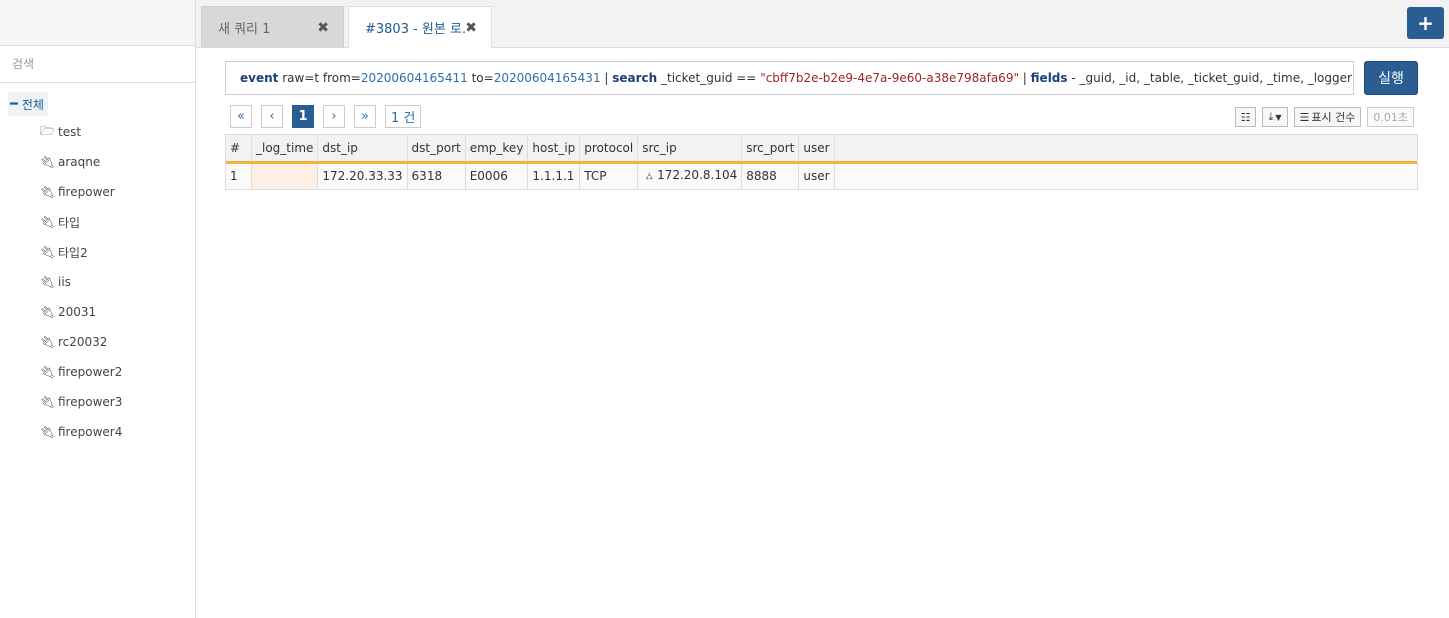  Describe the element at coordinates (259, 78) in the screenshot. I see `query-keyword-event: event` at that location.